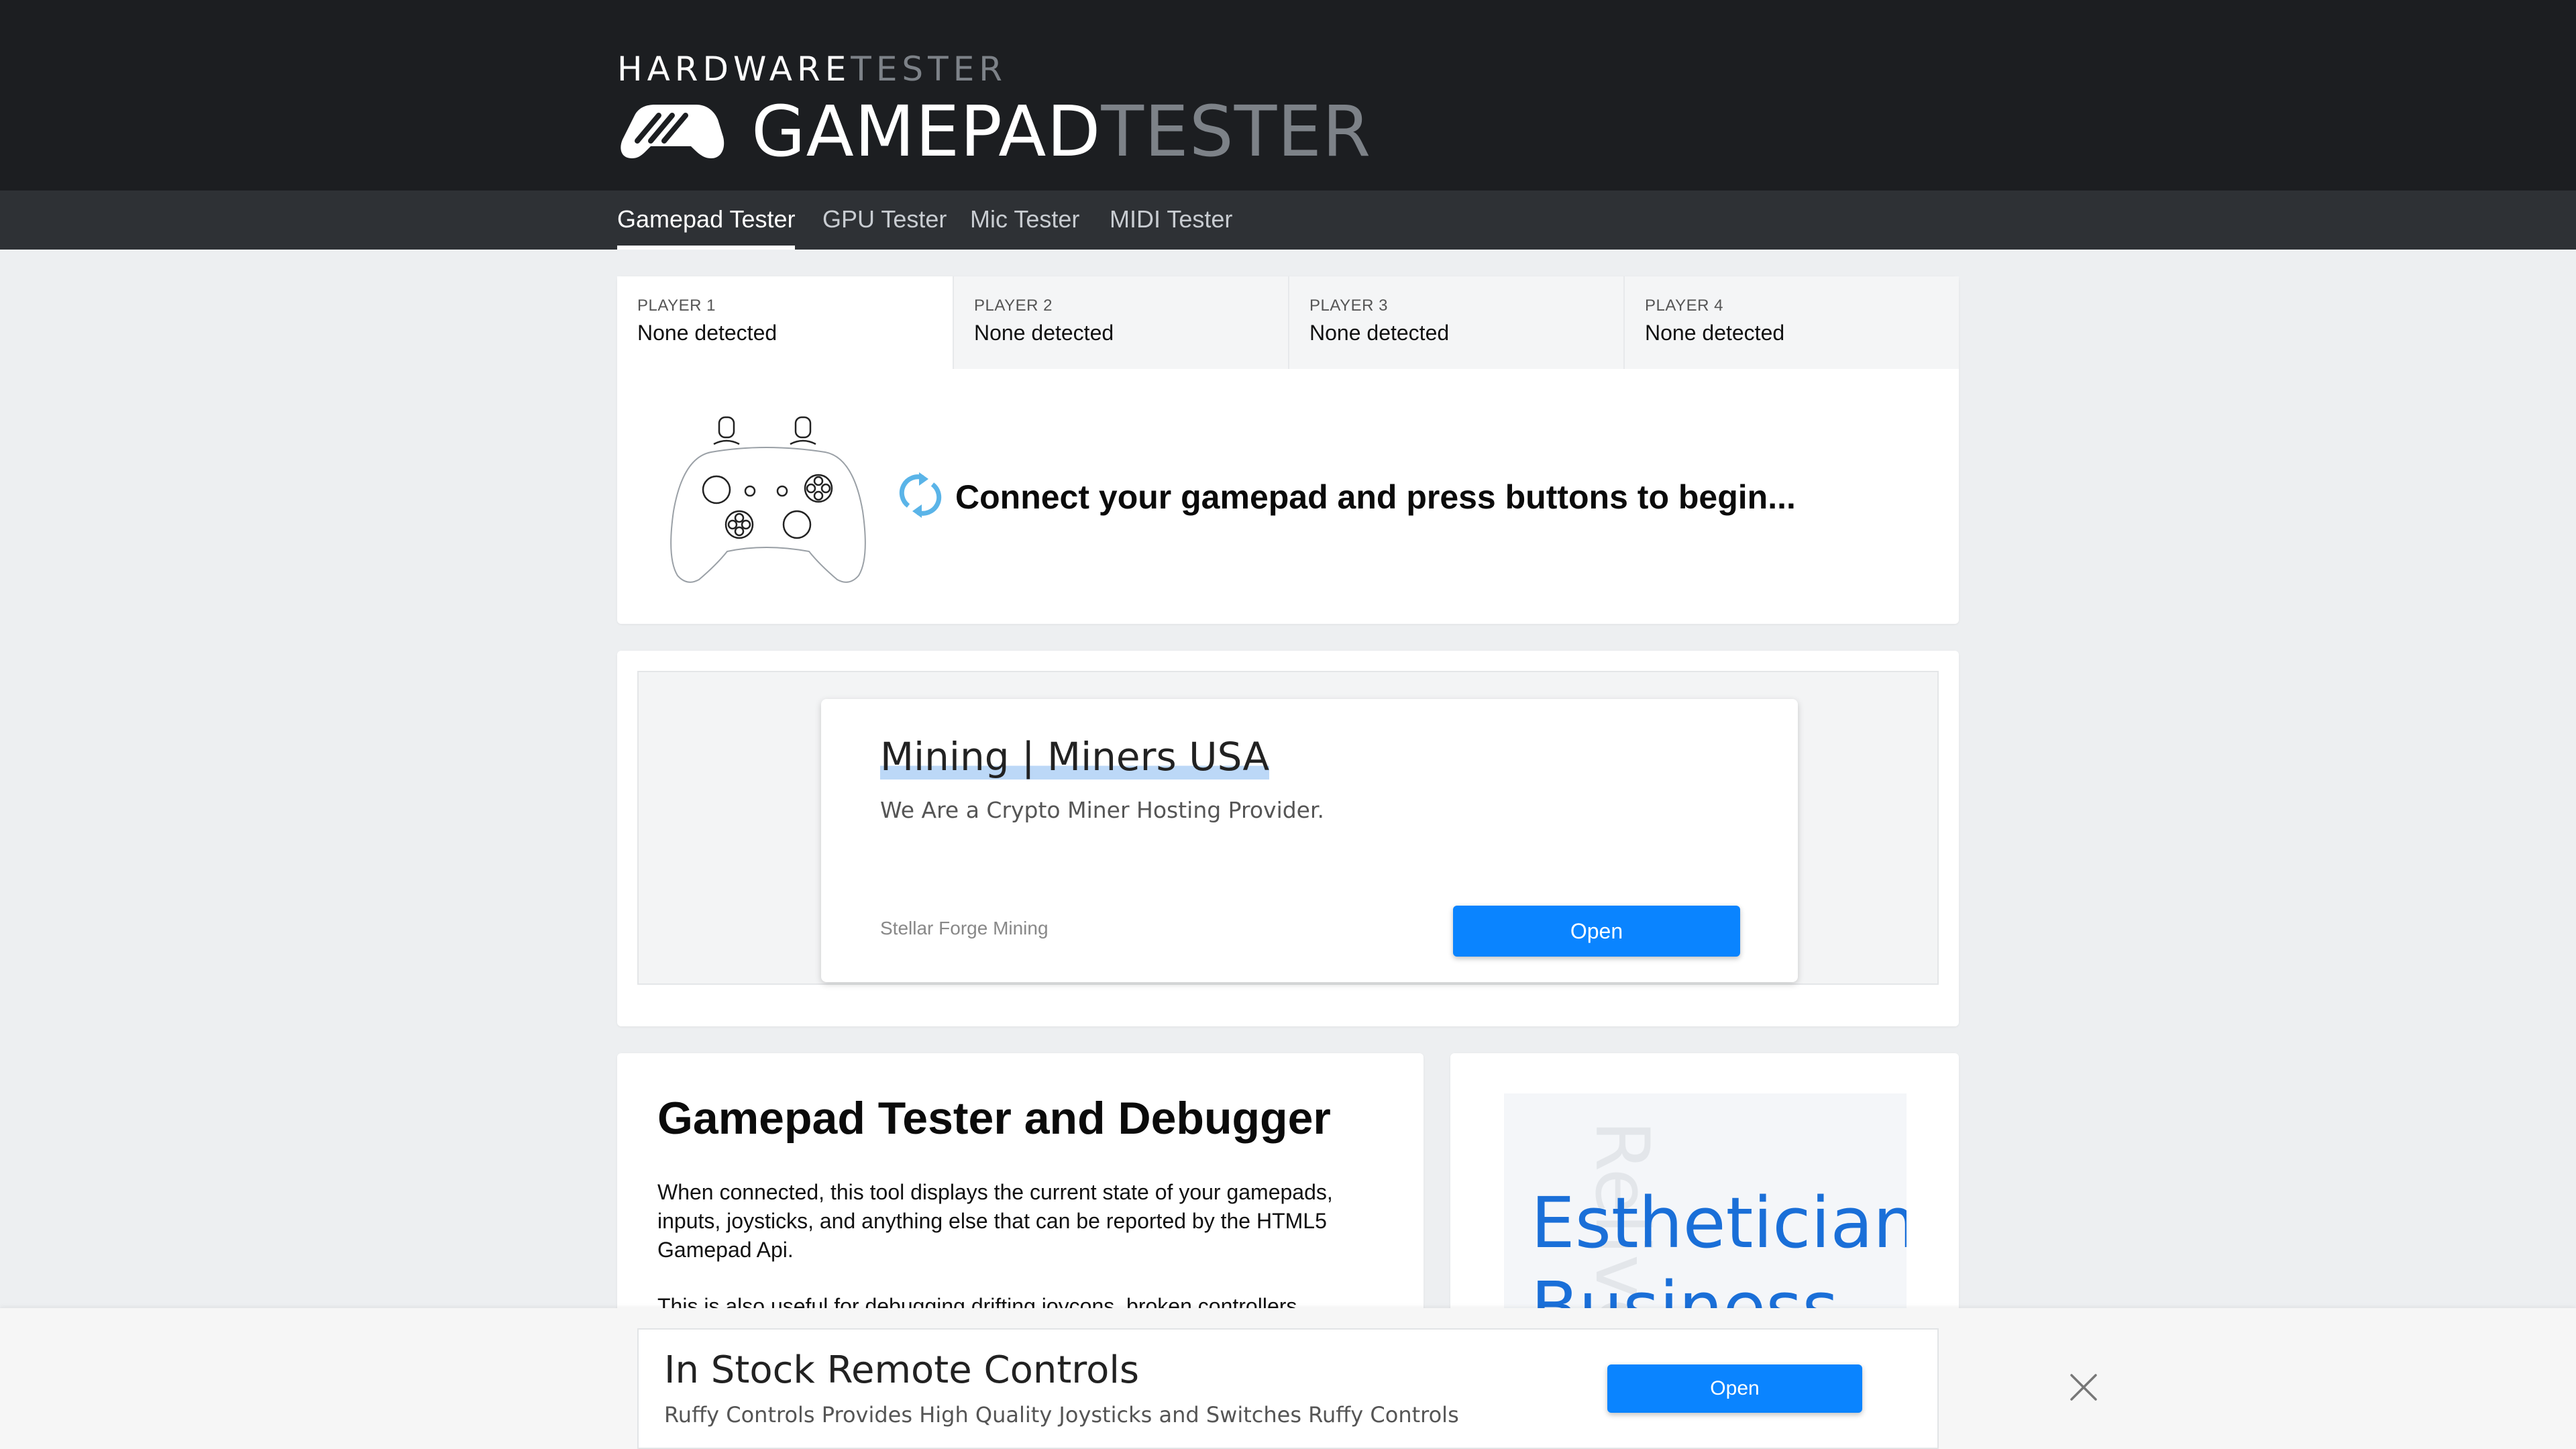 This screenshot has height=1449, width=2576. What do you see at coordinates (1734, 1388) in the screenshot?
I see `bottom-ad-open-button: Open` at bounding box center [1734, 1388].